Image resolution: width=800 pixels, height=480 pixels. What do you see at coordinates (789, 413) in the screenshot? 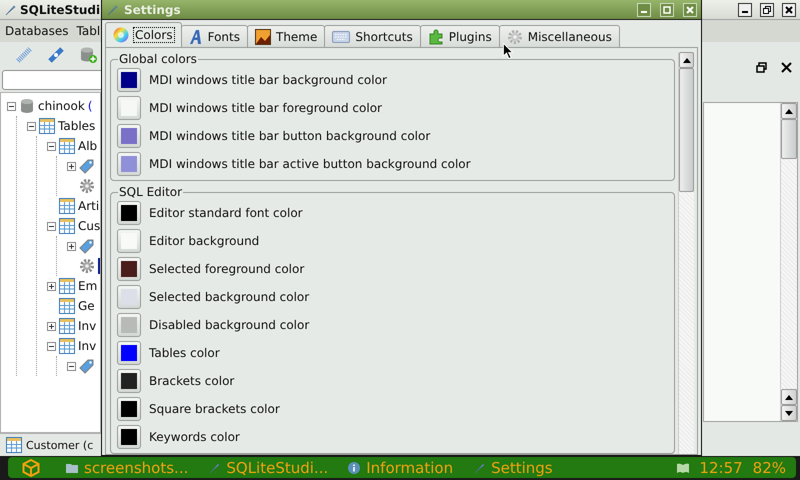
I see `scroll-down-button` at bounding box center [789, 413].